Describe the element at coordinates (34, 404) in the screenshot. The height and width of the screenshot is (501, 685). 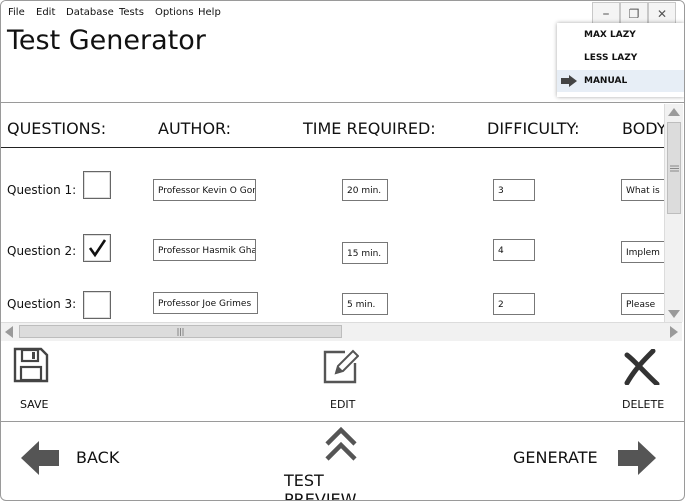
I see `save-label: SAVE` at that location.